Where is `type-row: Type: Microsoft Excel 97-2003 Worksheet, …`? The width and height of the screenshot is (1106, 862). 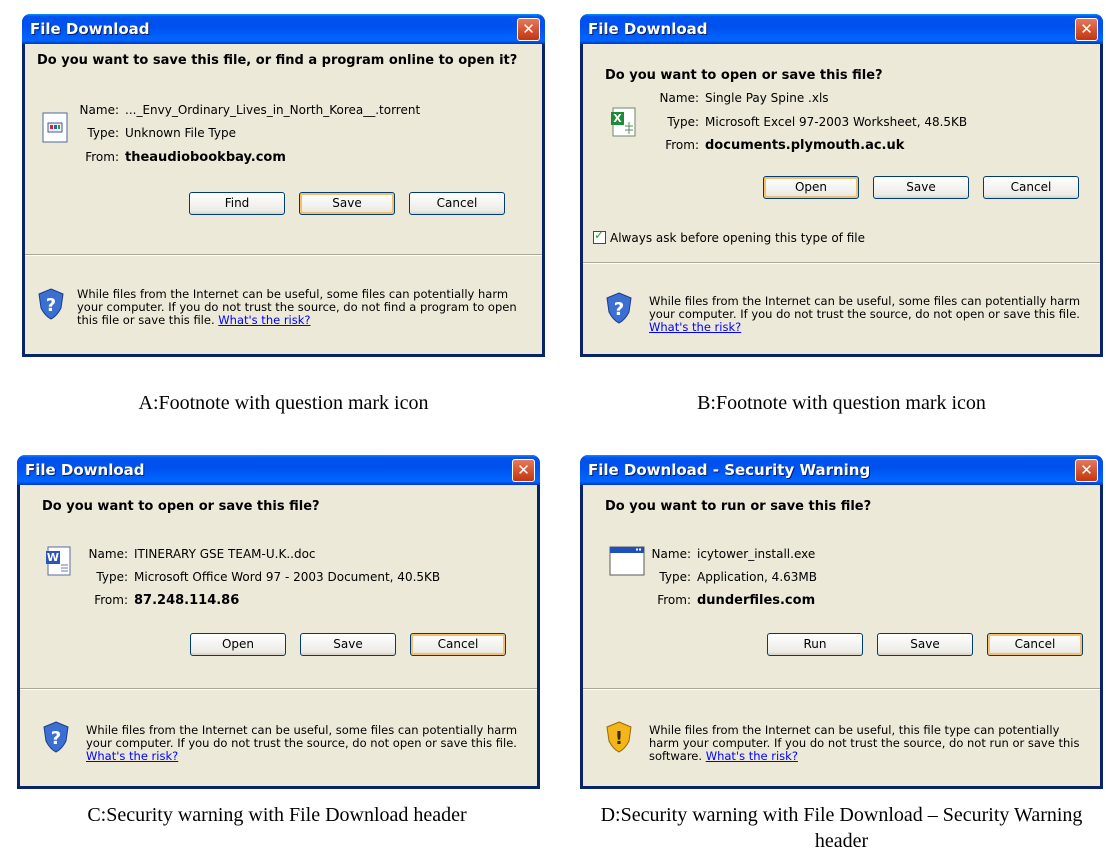
type-row: Type: Microsoft Excel 97-2003 Worksheet, … is located at coordinates (803, 122).